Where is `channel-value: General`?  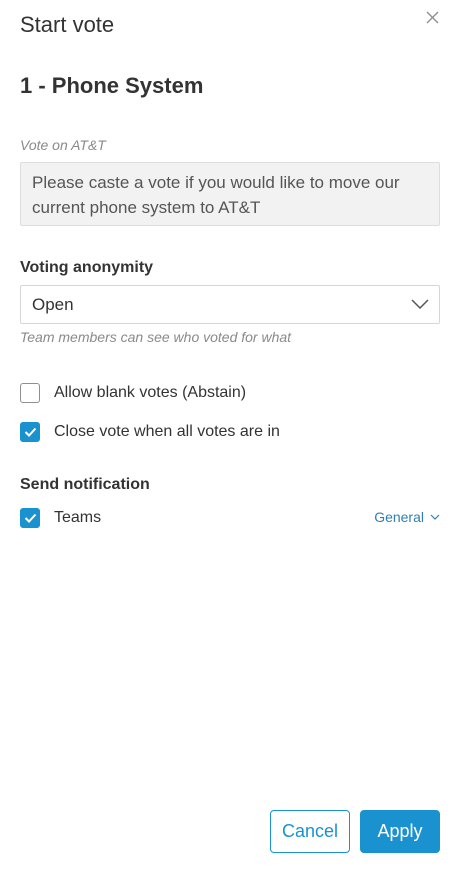
channel-value: General is located at coordinates (399, 517).